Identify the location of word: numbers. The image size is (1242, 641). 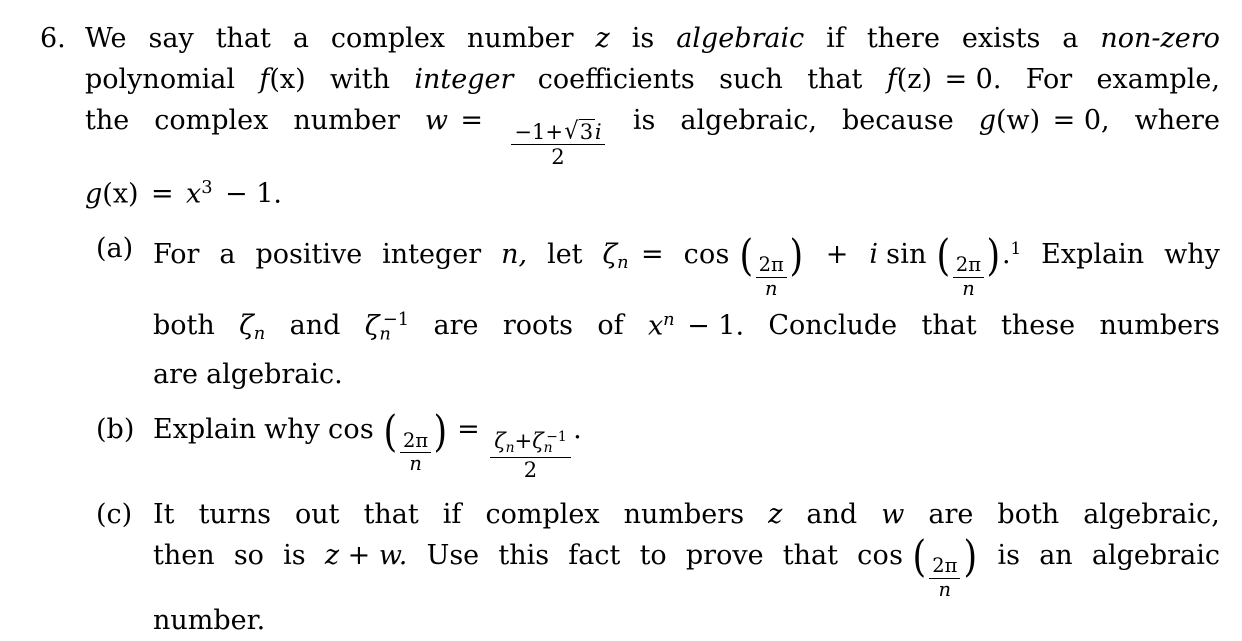
(684, 515).